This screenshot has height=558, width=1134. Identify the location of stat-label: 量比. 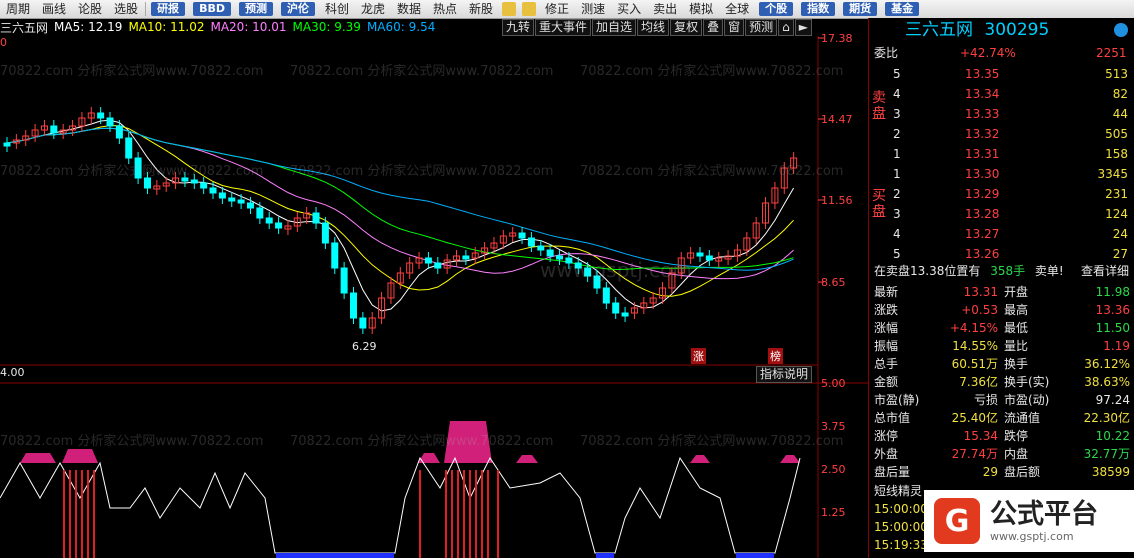
(1016, 346).